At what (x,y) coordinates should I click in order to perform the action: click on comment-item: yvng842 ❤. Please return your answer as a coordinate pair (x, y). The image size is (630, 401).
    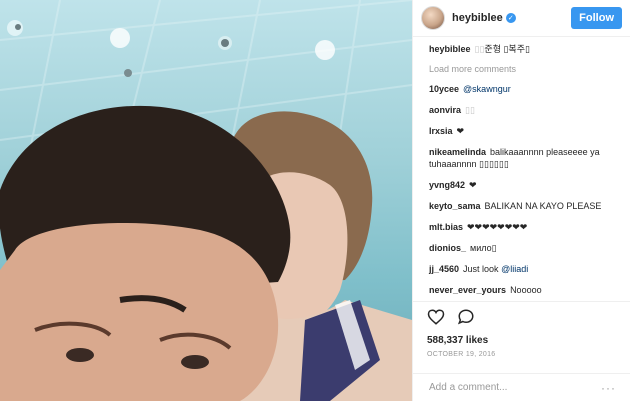
    Looking at the image, I should click on (525, 185).